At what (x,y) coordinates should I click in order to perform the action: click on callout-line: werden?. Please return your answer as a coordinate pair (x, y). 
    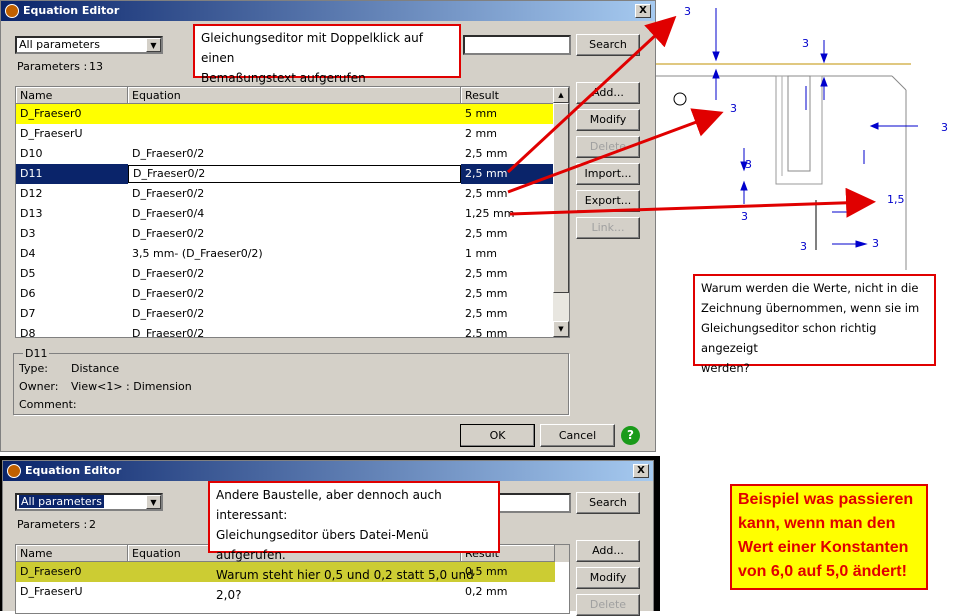
    Looking at the image, I should click on (725, 368).